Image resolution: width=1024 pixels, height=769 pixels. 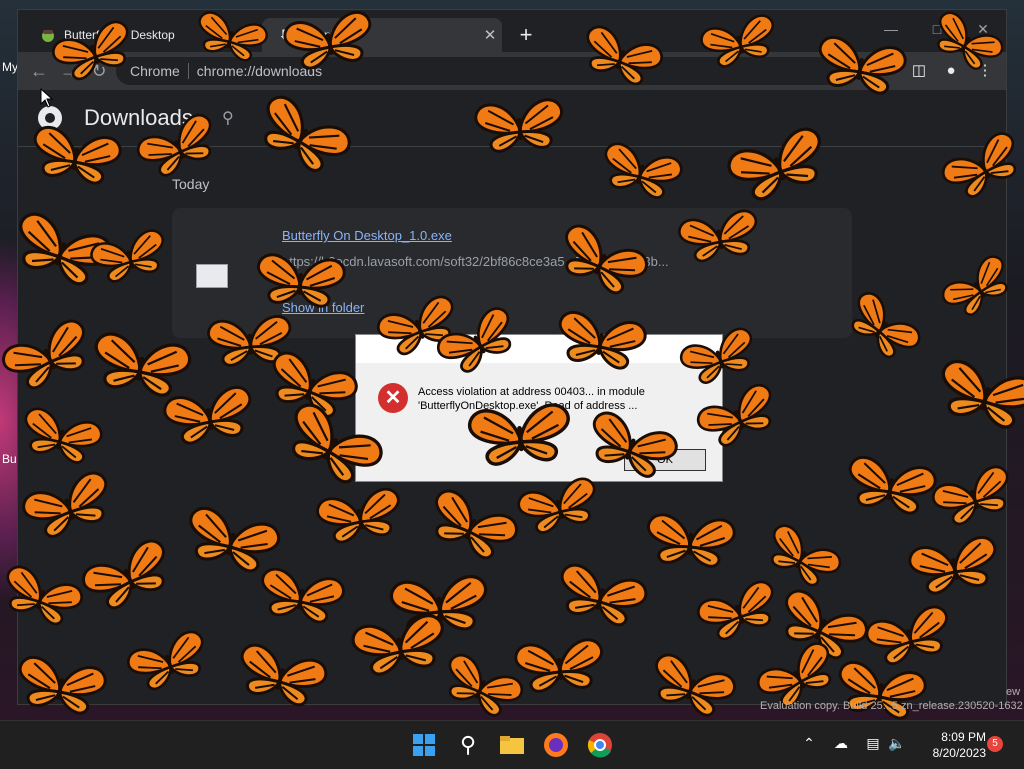 I want to click on new-tab-button: +, so click(x=526, y=36).